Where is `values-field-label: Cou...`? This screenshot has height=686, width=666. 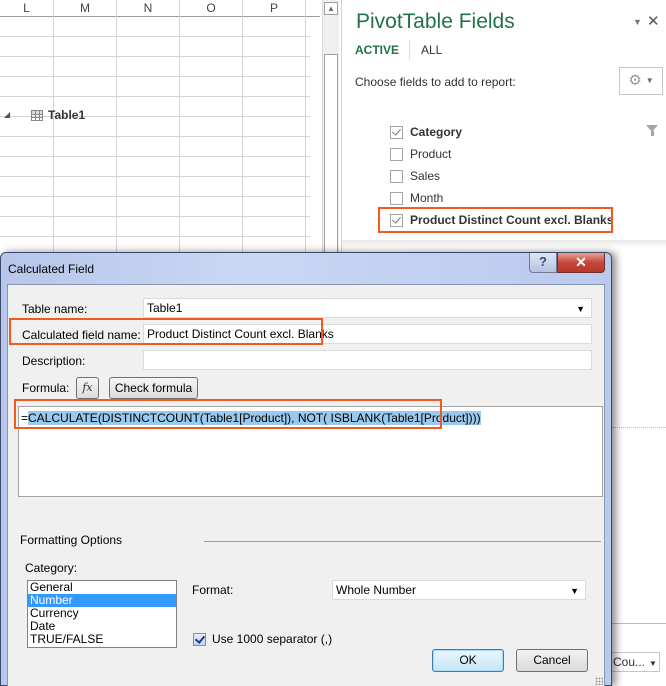 values-field-label: Cou... is located at coordinates (629, 662).